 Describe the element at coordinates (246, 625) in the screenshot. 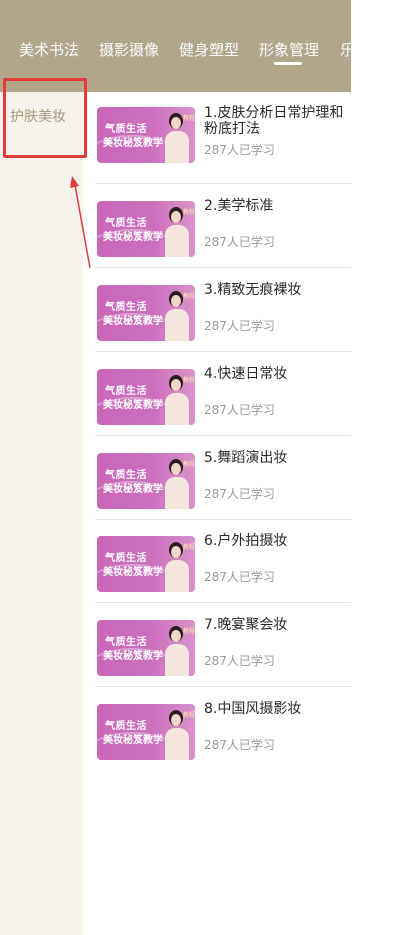

I see `course-title: 7.晚宴聚会妆` at that location.